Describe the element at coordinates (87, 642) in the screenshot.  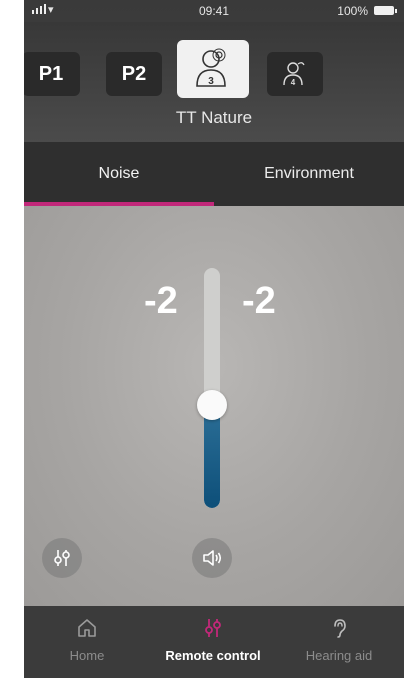
I see `nav-home: Home` at that location.